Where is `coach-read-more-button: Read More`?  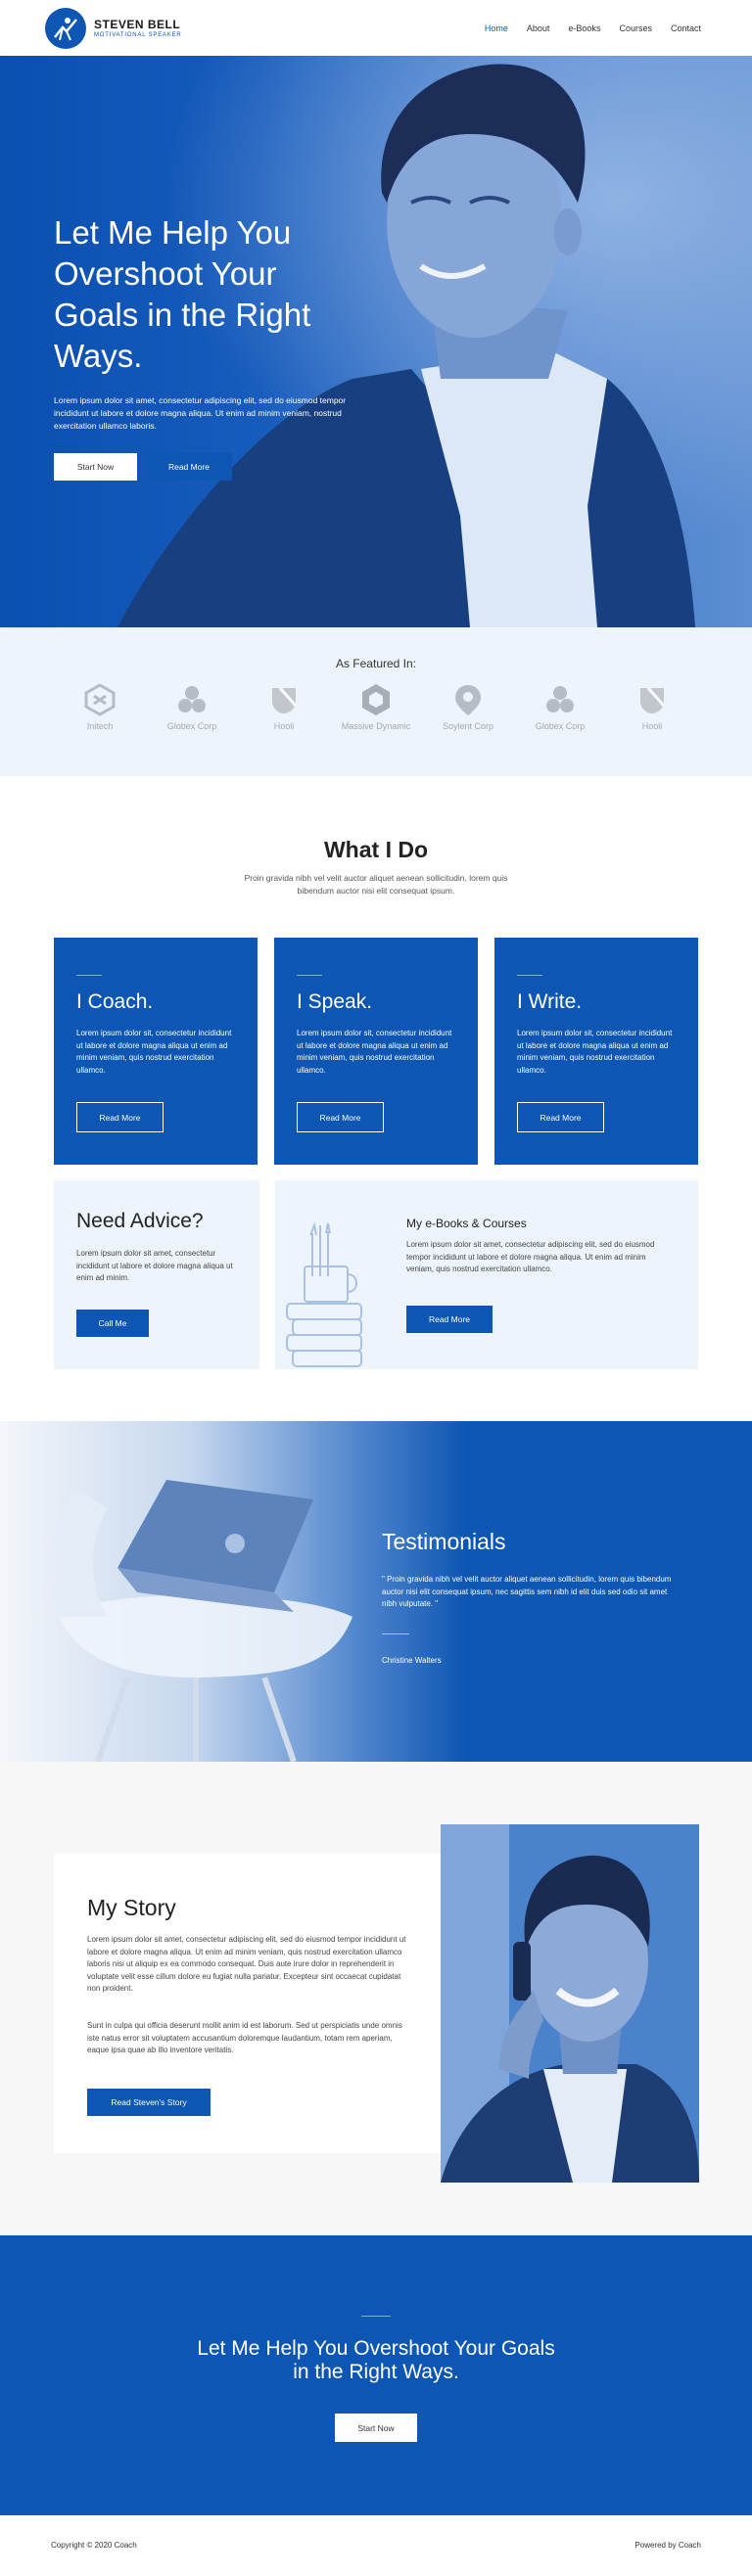
coach-read-more-button: Read More is located at coordinates (120, 1117).